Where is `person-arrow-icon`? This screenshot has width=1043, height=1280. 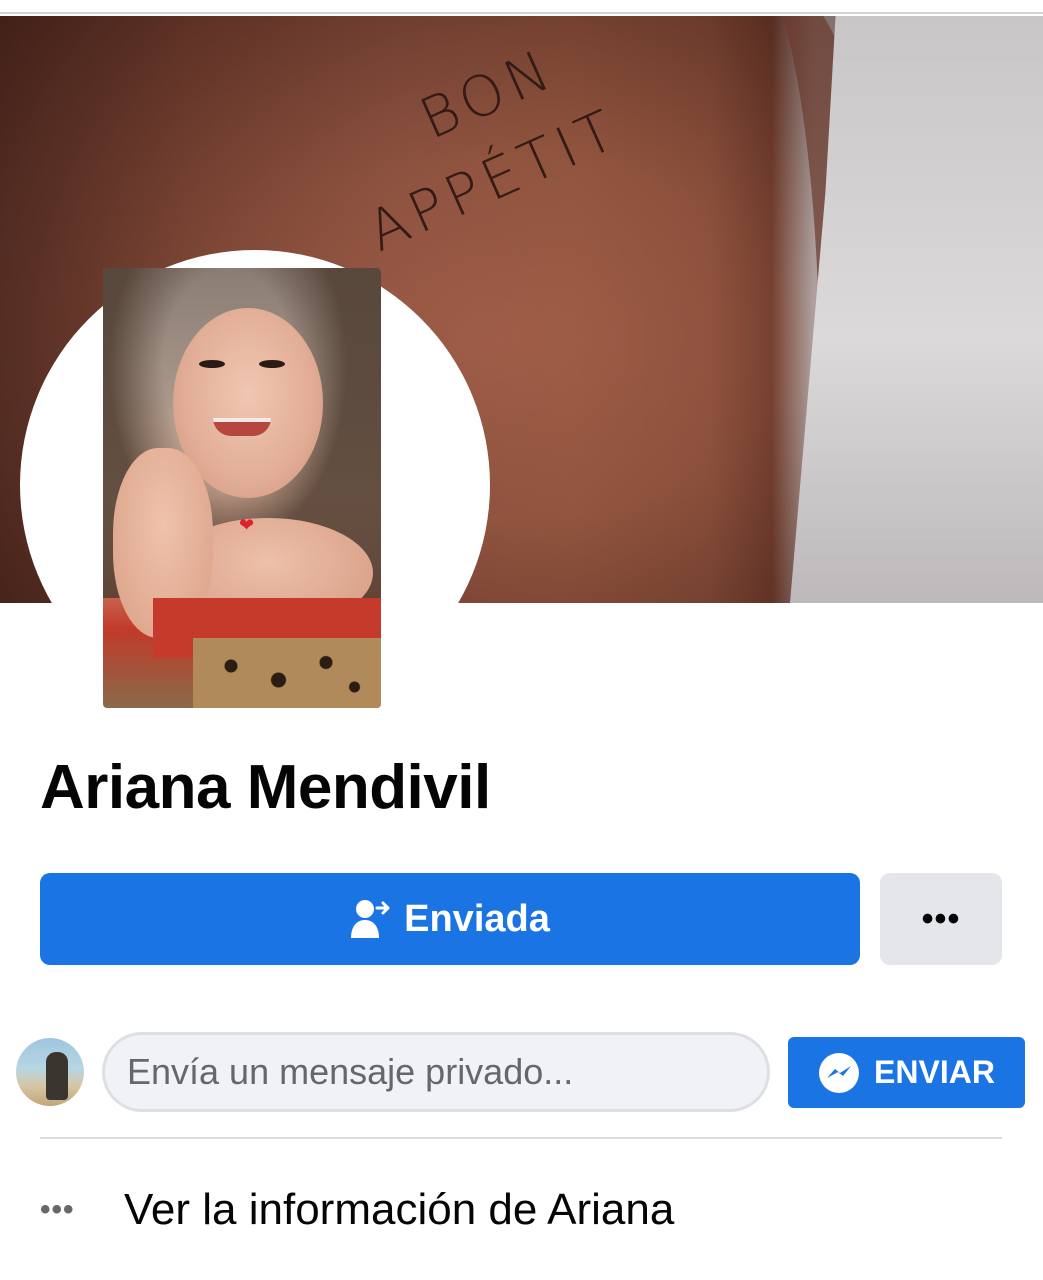
person-arrow-icon is located at coordinates (370, 919).